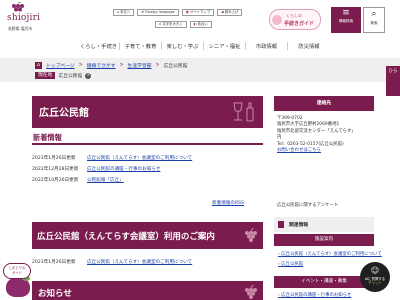  I want to click on news-link: 広丘公民館の講座・行事のお知らせ, so click(123, 170).